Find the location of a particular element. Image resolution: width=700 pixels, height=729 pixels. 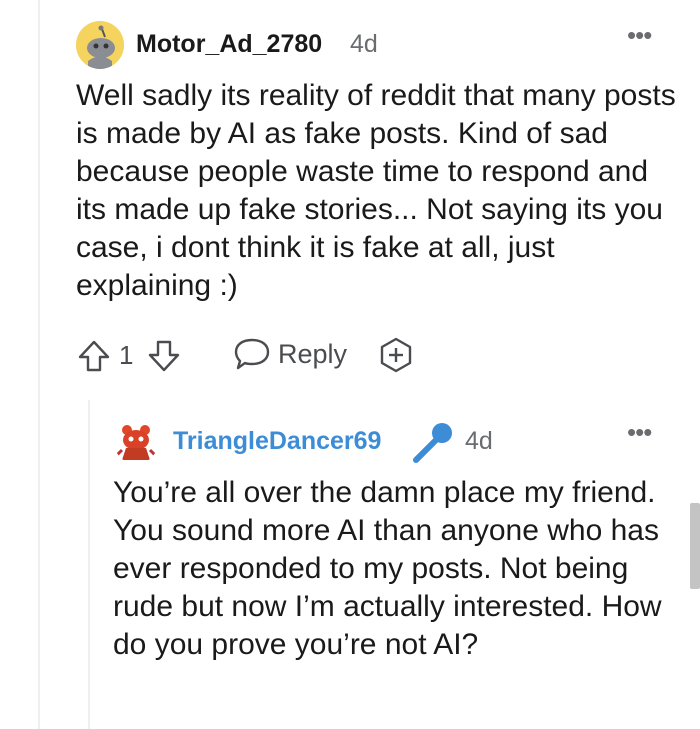

comment-author: TriangleDancer69 is located at coordinates (277, 441).